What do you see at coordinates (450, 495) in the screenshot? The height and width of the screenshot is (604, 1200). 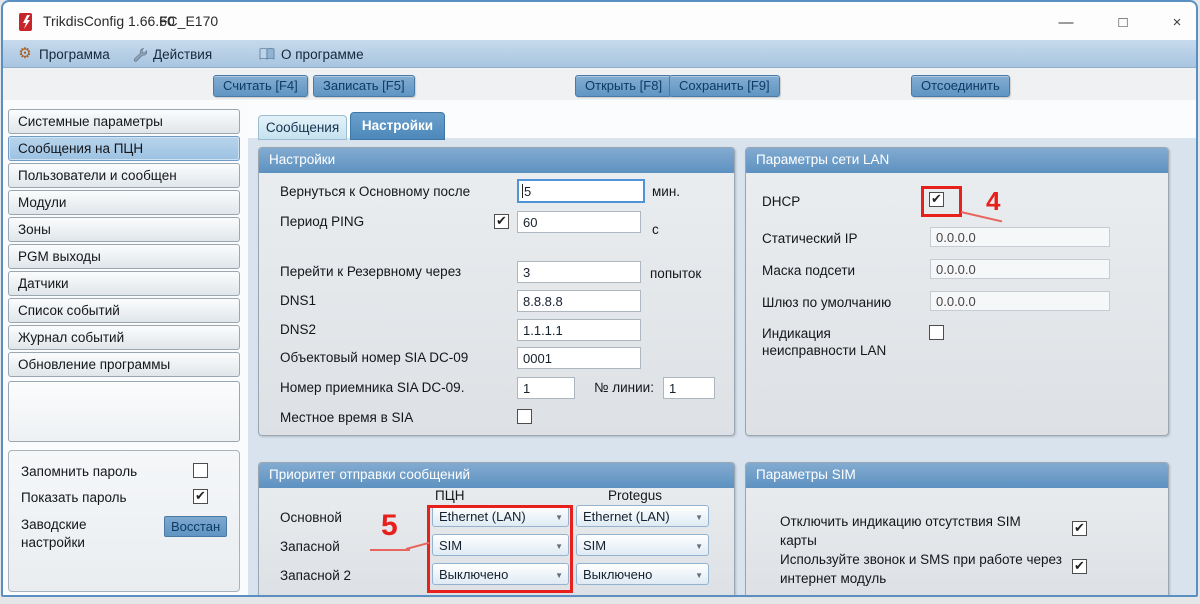 I see `priority-col-pcn: ПЦН` at bounding box center [450, 495].